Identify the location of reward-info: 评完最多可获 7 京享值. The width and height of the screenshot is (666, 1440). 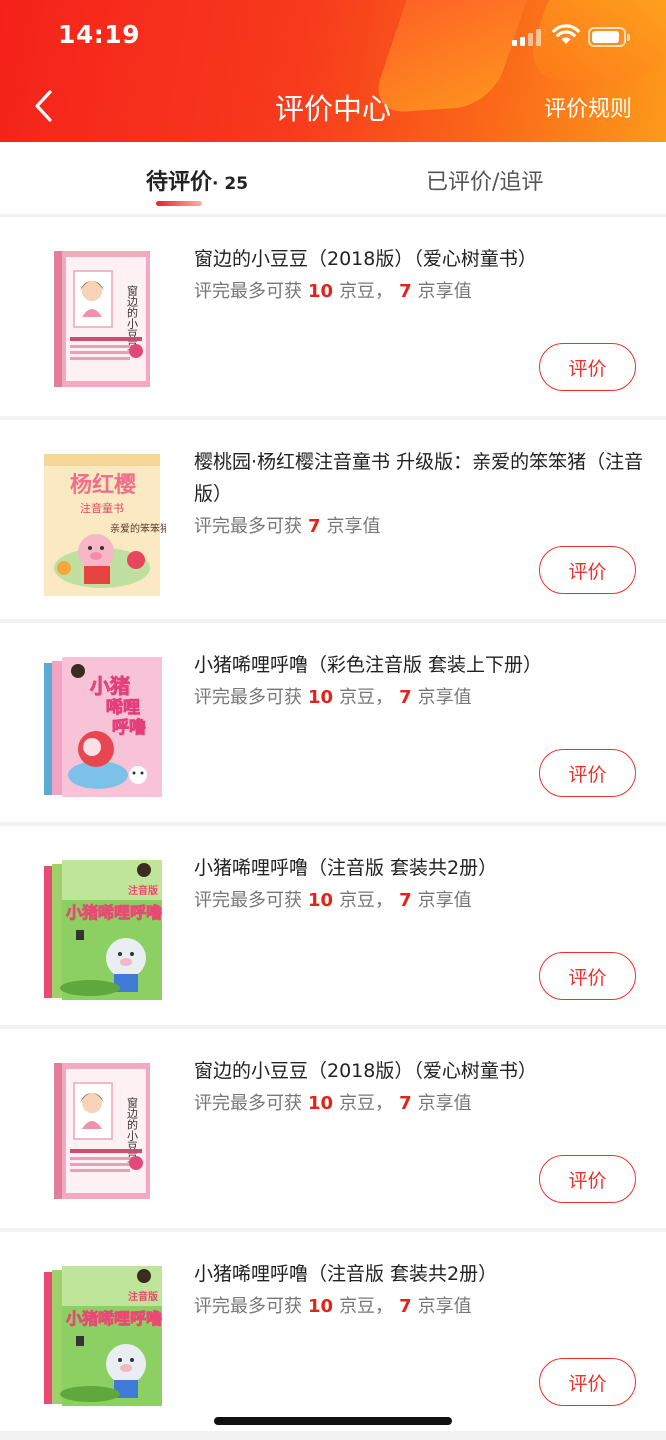
(287, 525).